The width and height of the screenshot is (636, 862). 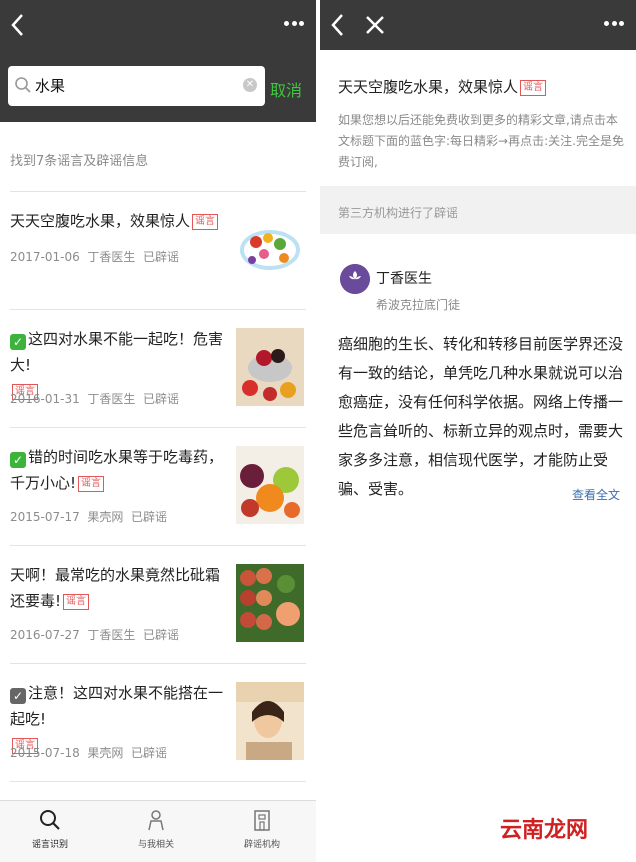 What do you see at coordinates (270, 367) in the screenshot?
I see `fruit-bowl-image` at bounding box center [270, 367].